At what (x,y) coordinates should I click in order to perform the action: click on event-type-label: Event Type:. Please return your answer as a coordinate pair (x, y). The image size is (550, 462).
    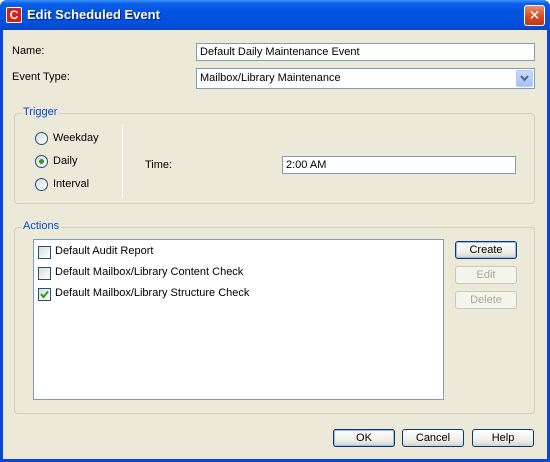
    Looking at the image, I should click on (41, 77).